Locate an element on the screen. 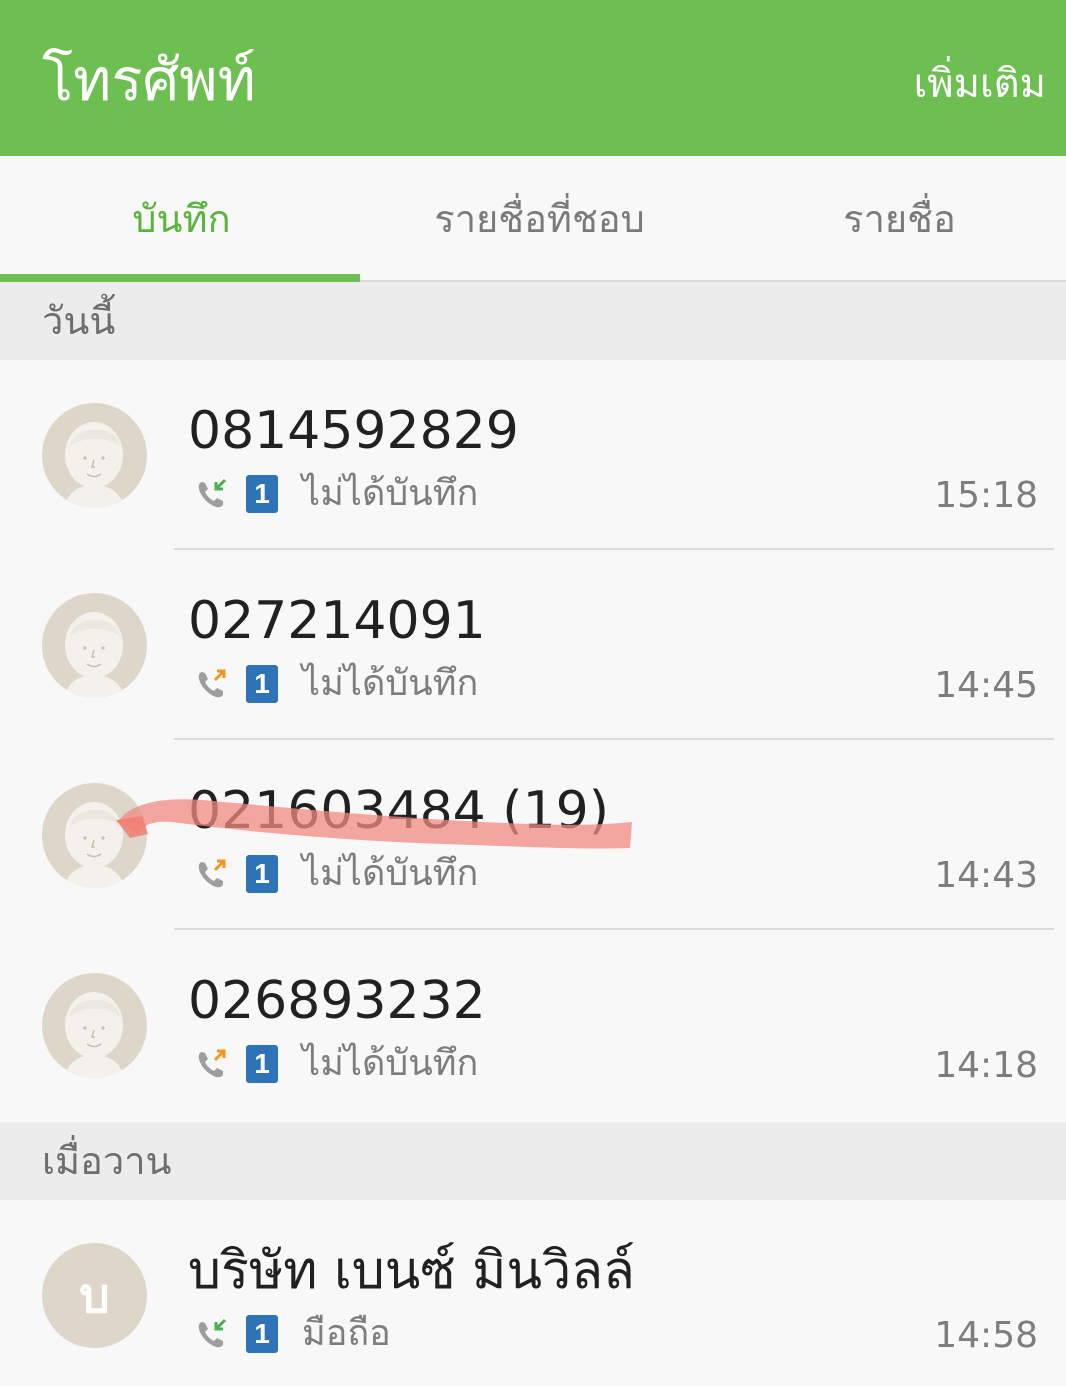 This screenshot has width=1066, height=1386. call-log-row: 027214091 1 ไม่ได้บันทึก 14:45 is located at coordinates (533, 645).